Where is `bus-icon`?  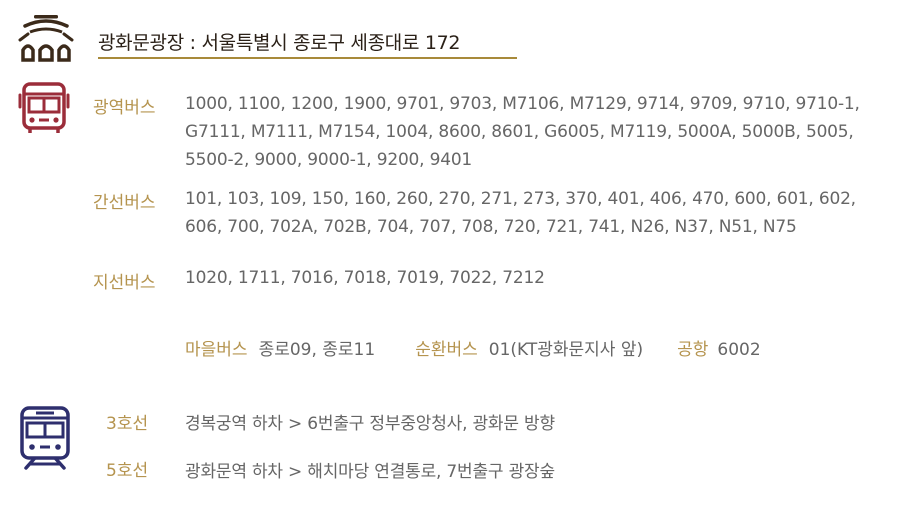
bus-icon is located at coordinates (44, 110).